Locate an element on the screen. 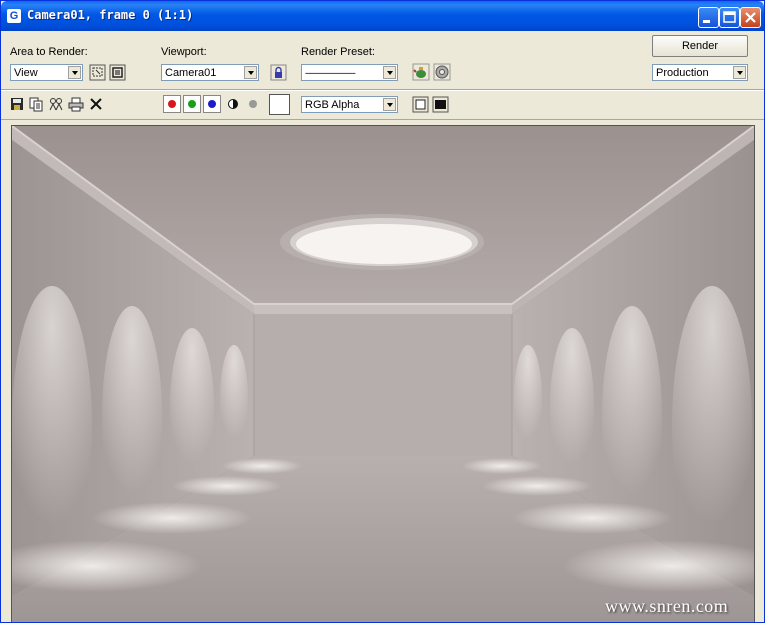  viewport-dropdown: Camera01 is located at coordinates (210, 72).